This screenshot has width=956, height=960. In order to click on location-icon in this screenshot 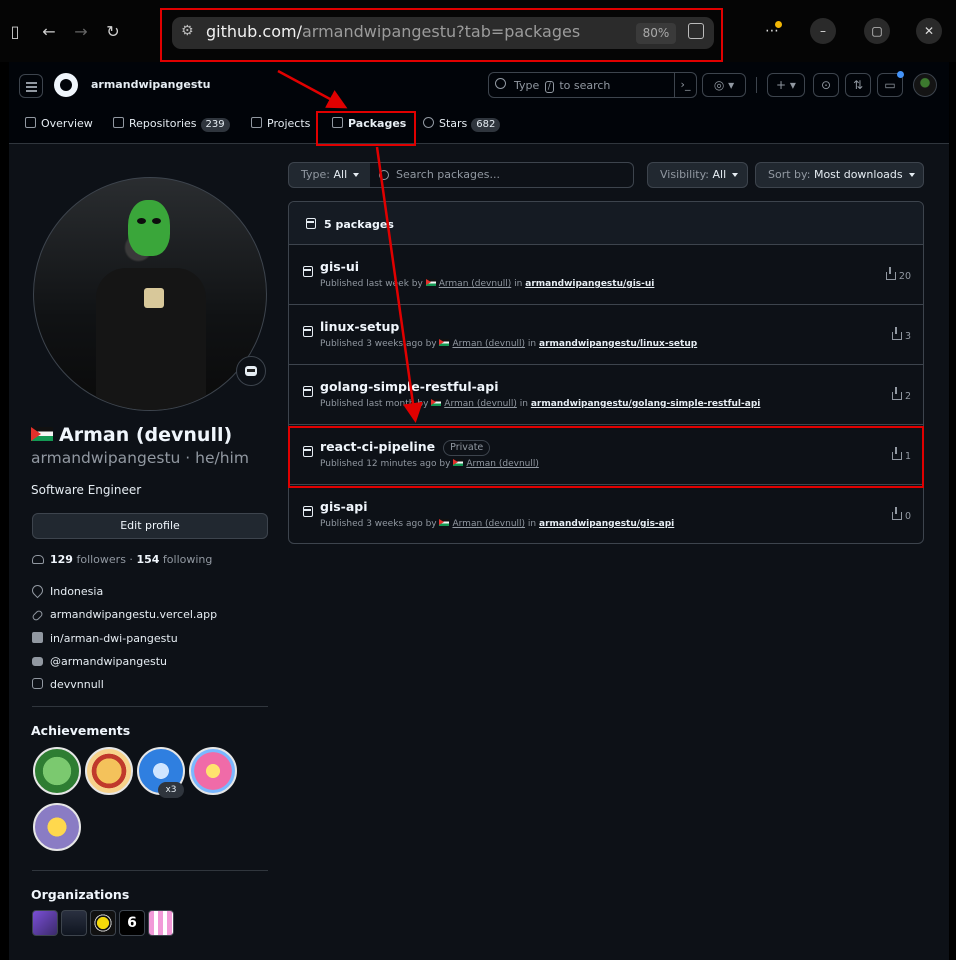, I will do `click(37, 590)`.